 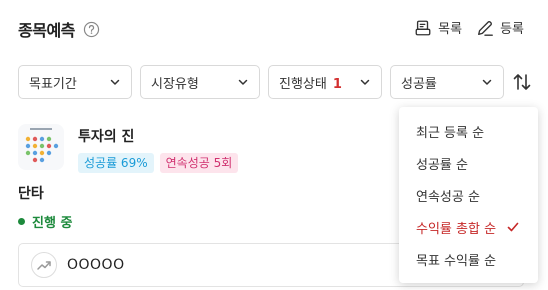 What do you see at coordinates (158, 148) in the screenshot?
I see `item-info: 투자의 진 성공률 69% 연속성공 5회` at bounding box center [158, 148].